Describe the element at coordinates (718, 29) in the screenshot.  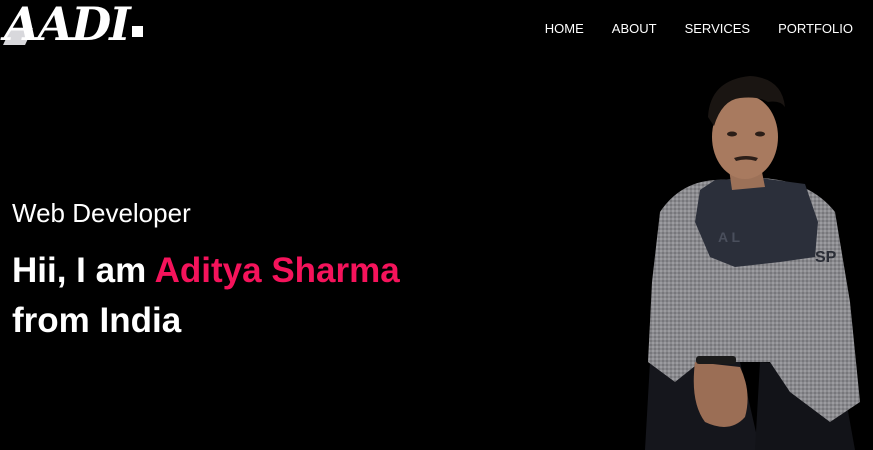
I see `nav-services-link: SERVICES` at that location.